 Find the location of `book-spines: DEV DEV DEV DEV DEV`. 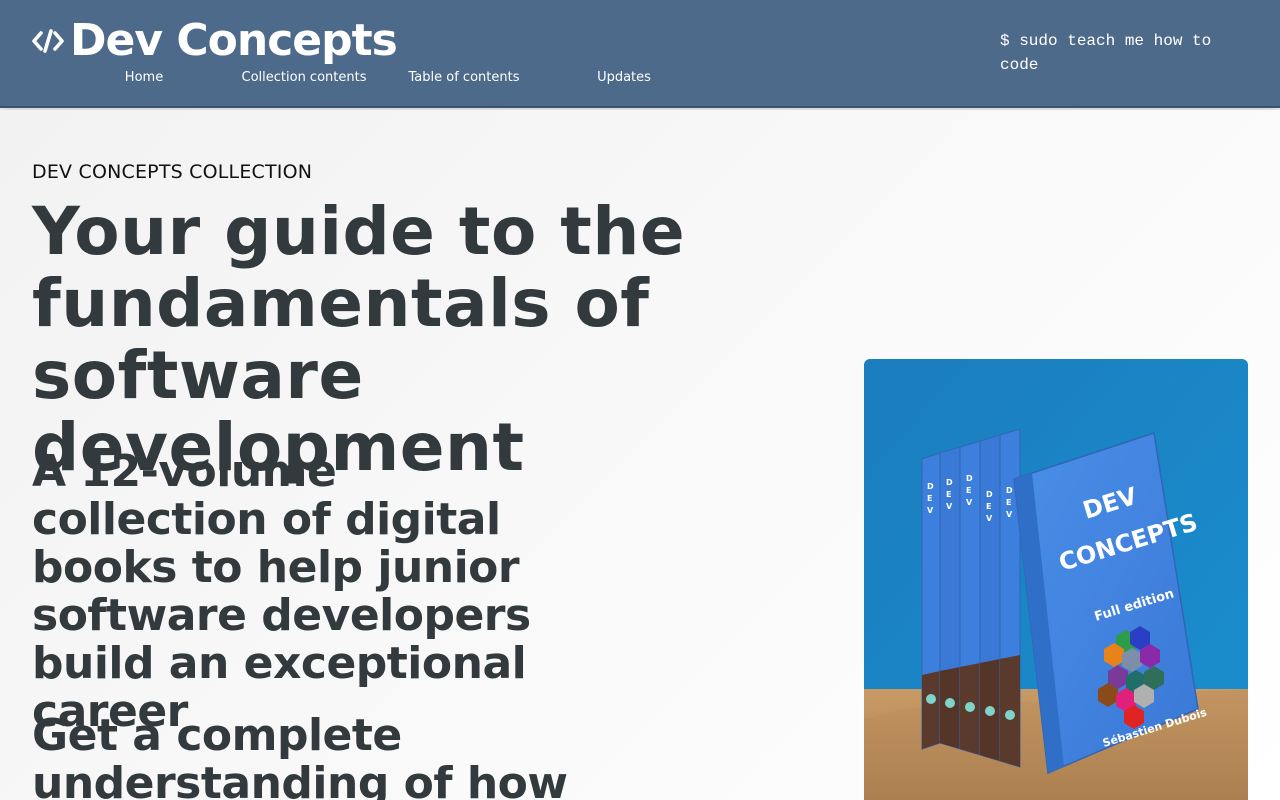

book-spines: DEV DEV DEV DEV DEV is located at coordinates (971, 598).